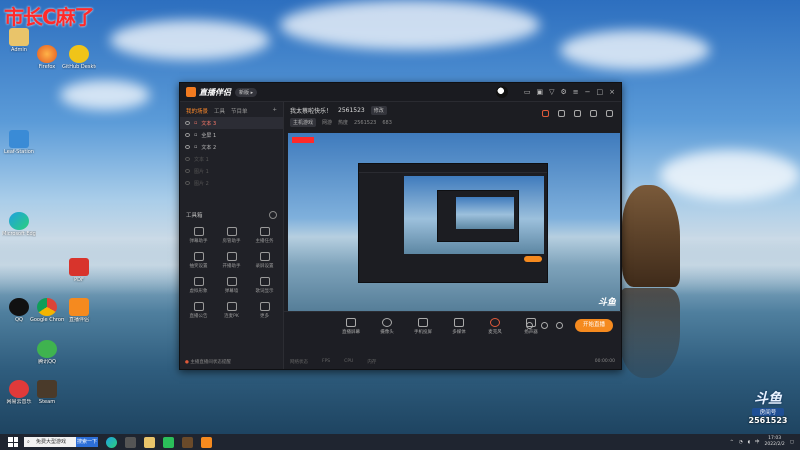  Describe the element at coordinates (149, 442) in the screenshot. I see `explorer-icon` at that location.